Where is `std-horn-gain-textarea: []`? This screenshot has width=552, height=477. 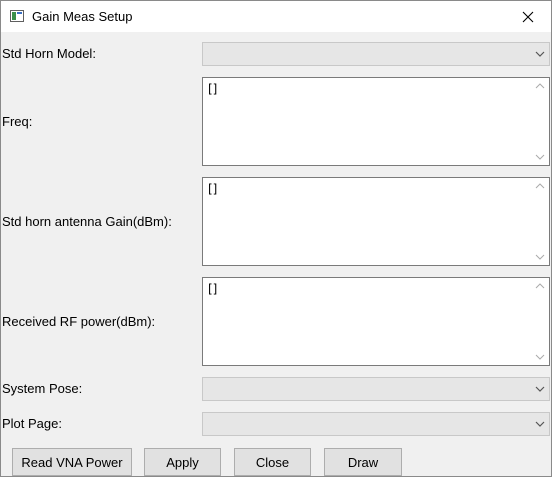 std-horn-gain-textarea: [] is located at coordinates (376, 221).